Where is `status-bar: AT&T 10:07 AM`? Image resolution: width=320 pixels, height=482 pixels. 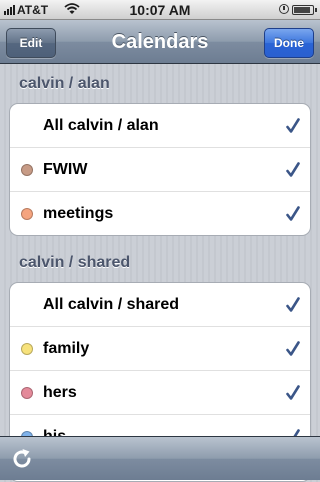
status-bar: AT&T 10:07 AM is located at coordinates (160, 10).